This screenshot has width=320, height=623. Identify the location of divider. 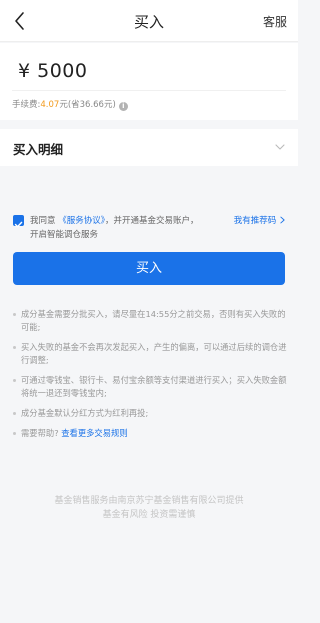
(149, 90).